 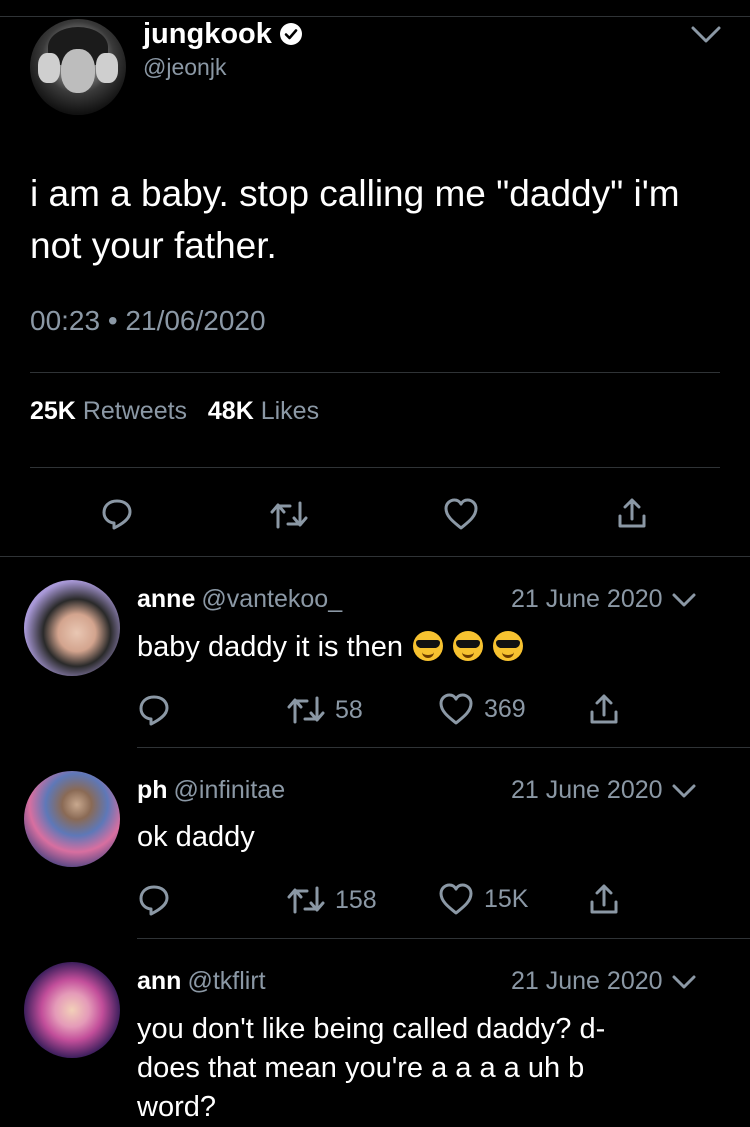 I want to click on reply-author-handle: @vantekoo_, so click(x=271, y=599).